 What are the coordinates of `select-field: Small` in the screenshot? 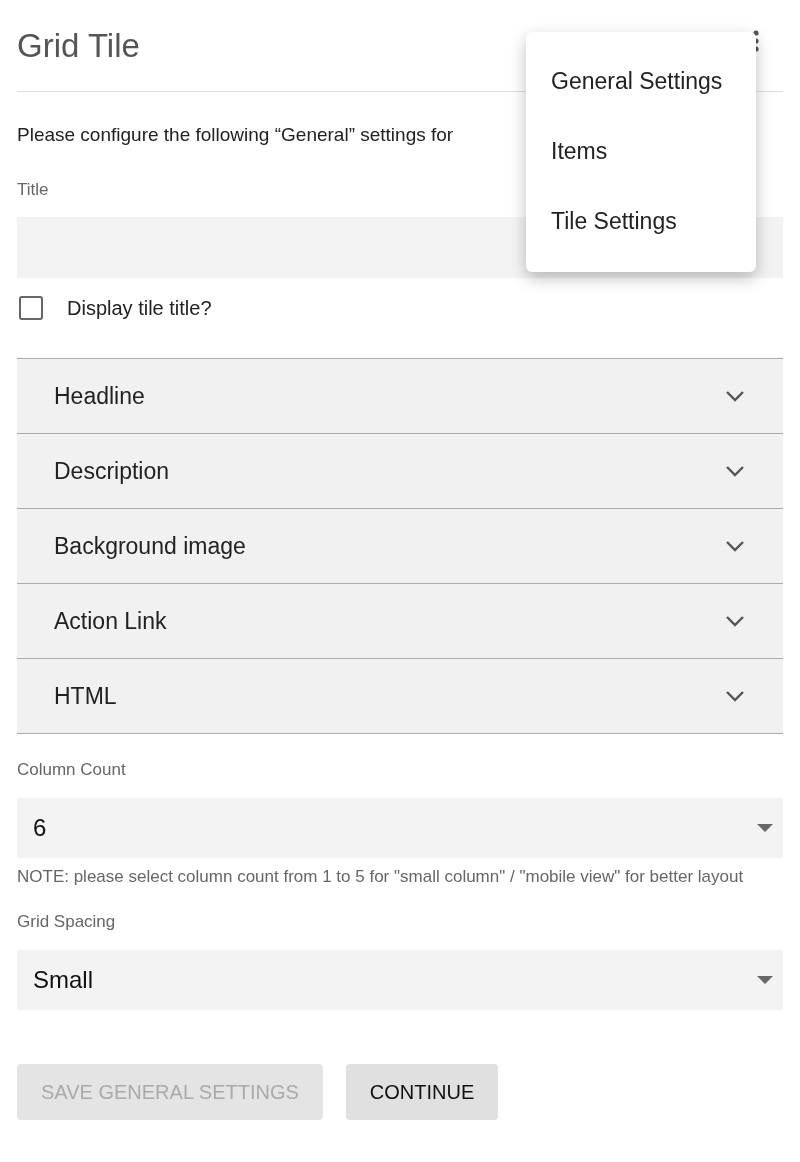 It's located at (400, 980).